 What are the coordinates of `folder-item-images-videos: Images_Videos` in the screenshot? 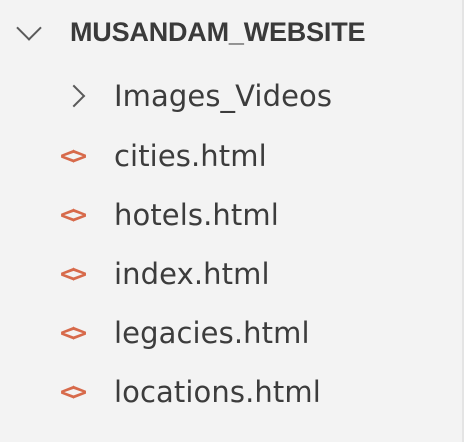 It's located at (231, 96).